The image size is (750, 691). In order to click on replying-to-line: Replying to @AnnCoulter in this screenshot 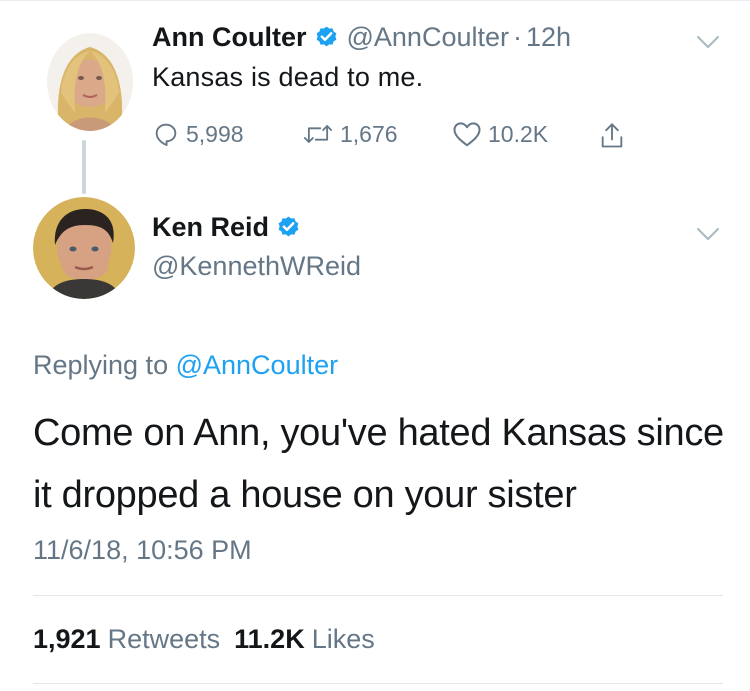, I will do `click(185, 365)`.